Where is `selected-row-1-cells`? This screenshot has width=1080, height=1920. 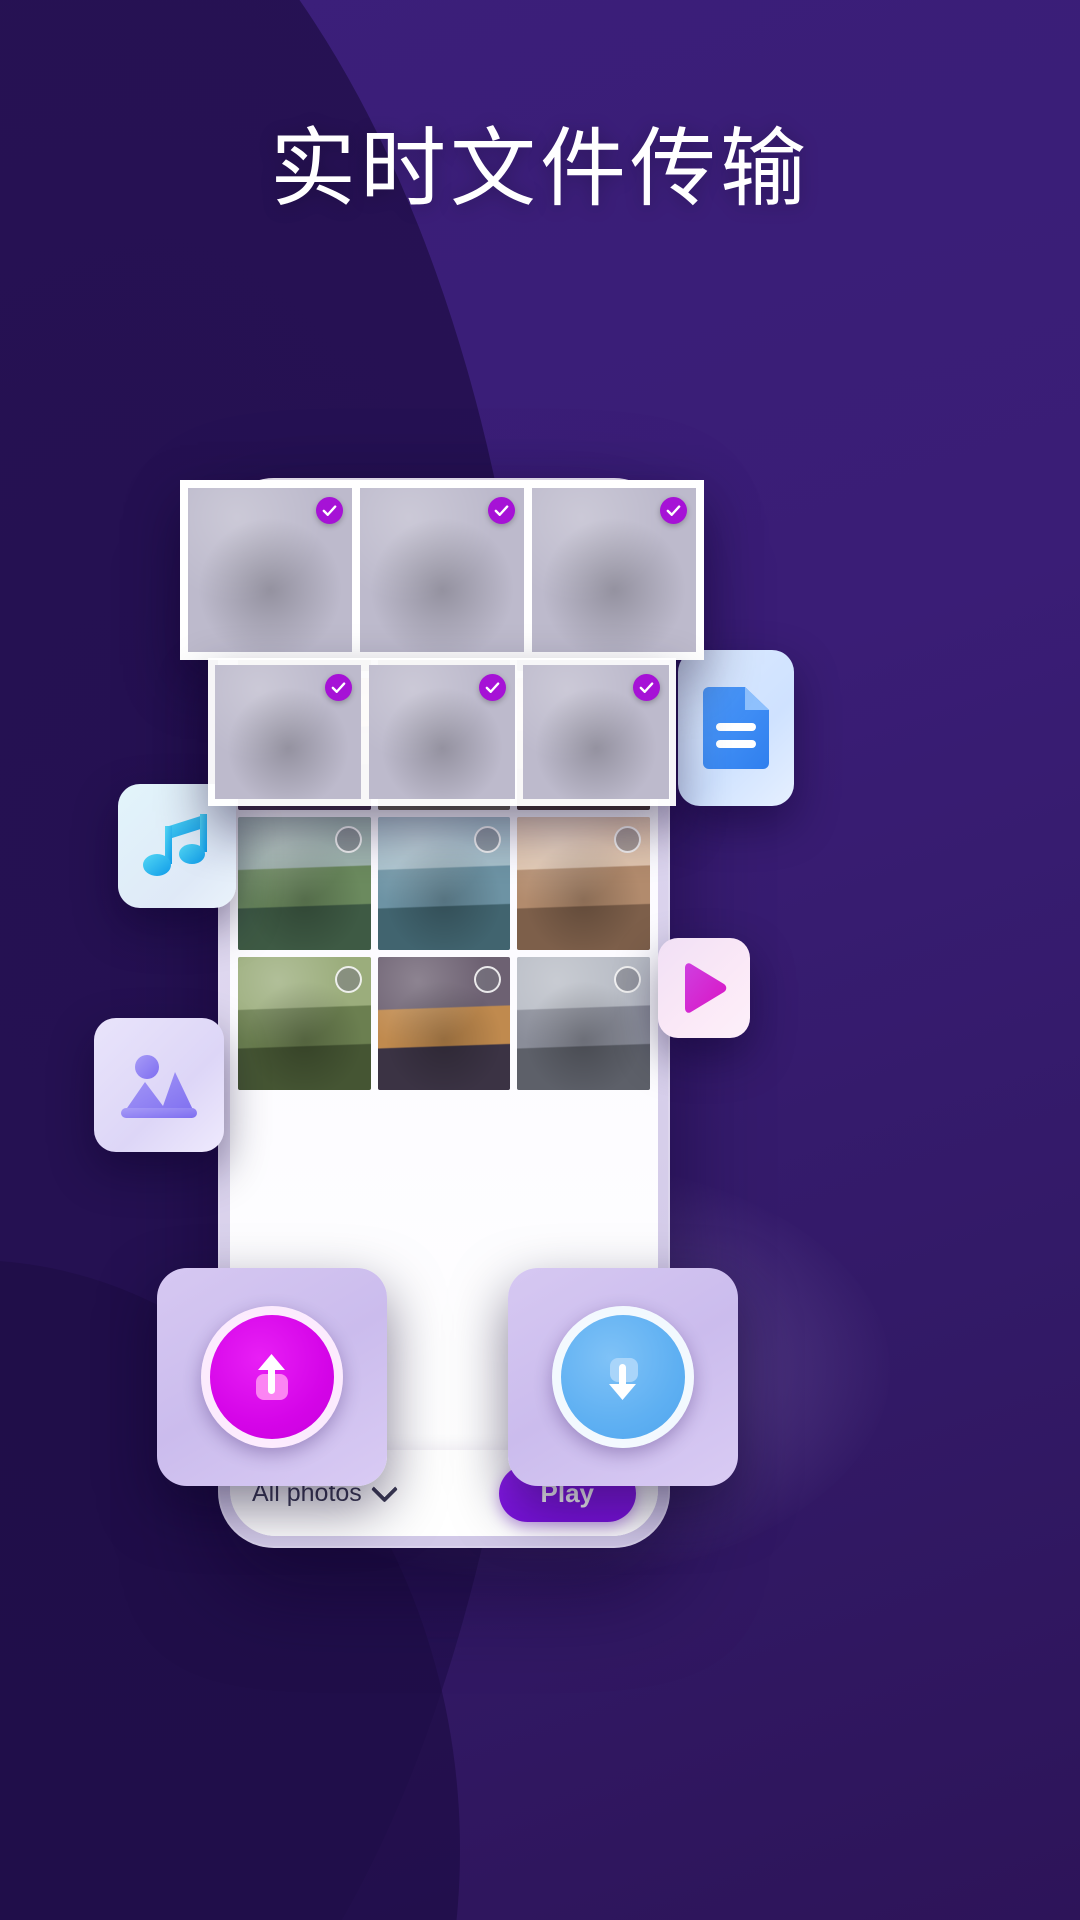 selected-row-1-cells is located at coordinates (442, 570).